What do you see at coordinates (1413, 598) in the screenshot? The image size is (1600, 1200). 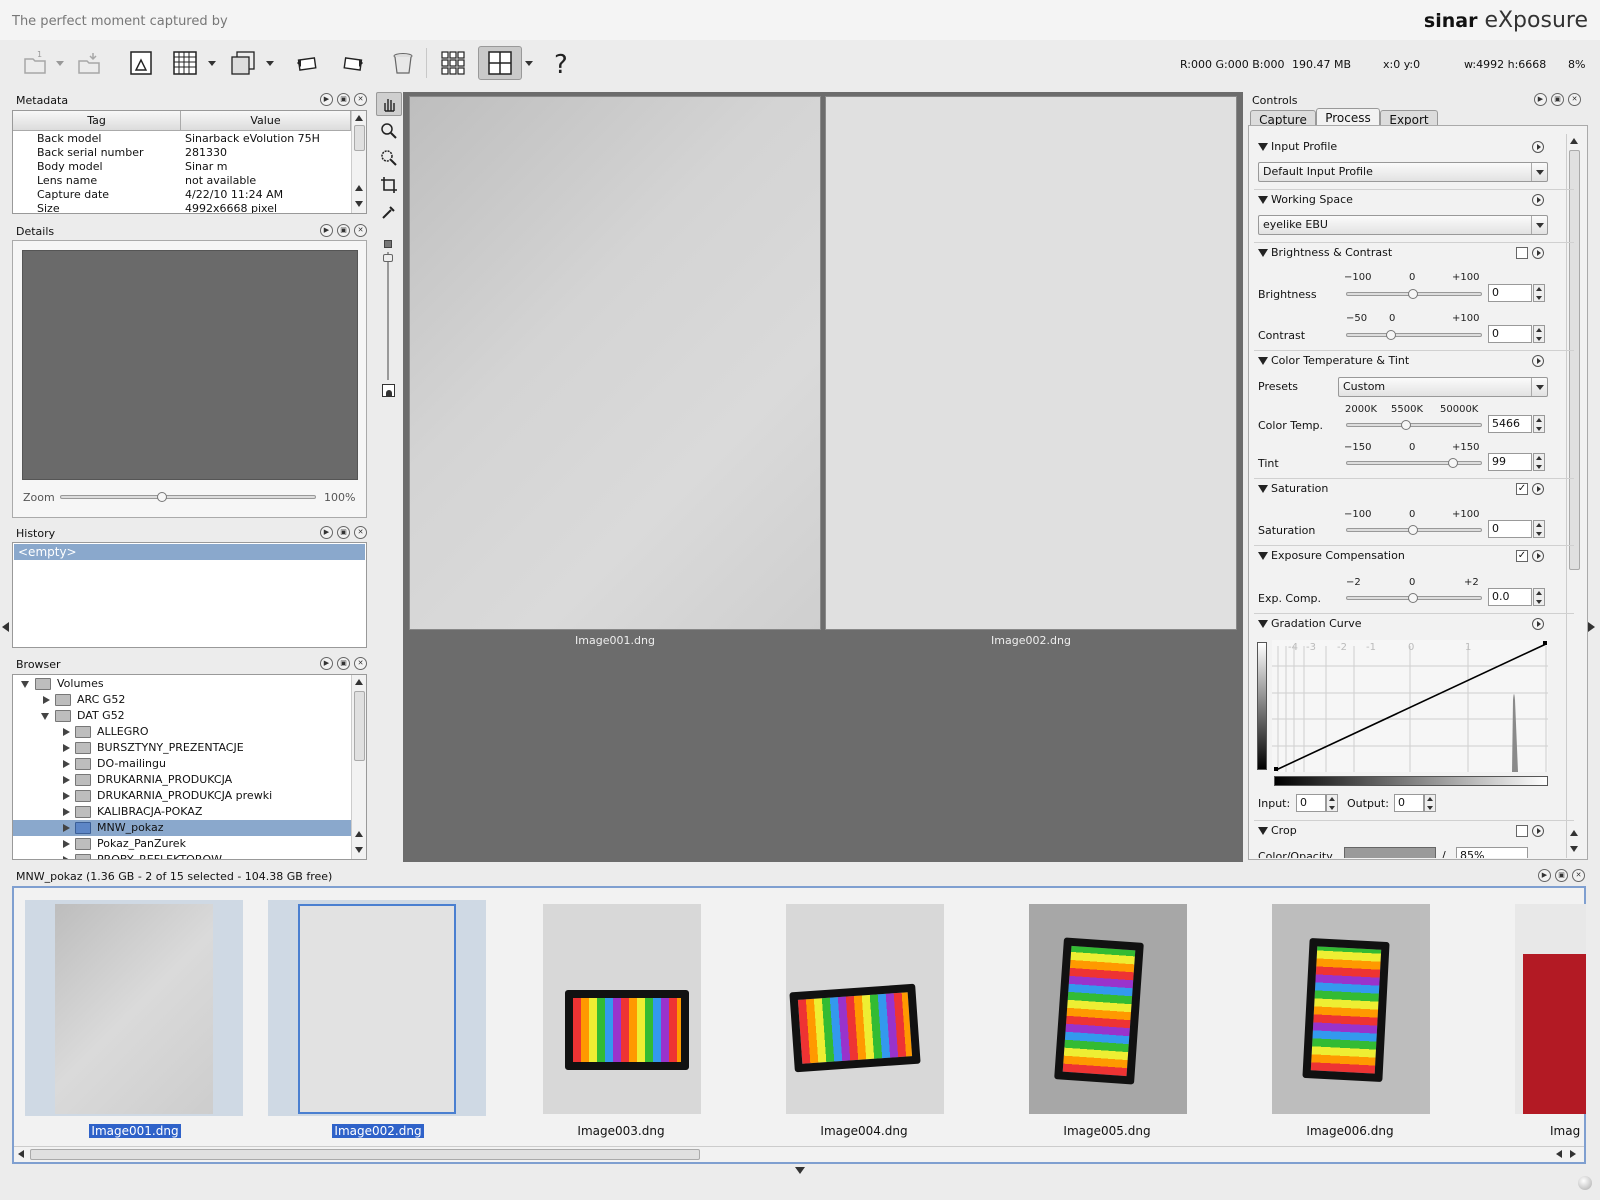 I see `exposure-knob` at bounding box center [1413, 598].